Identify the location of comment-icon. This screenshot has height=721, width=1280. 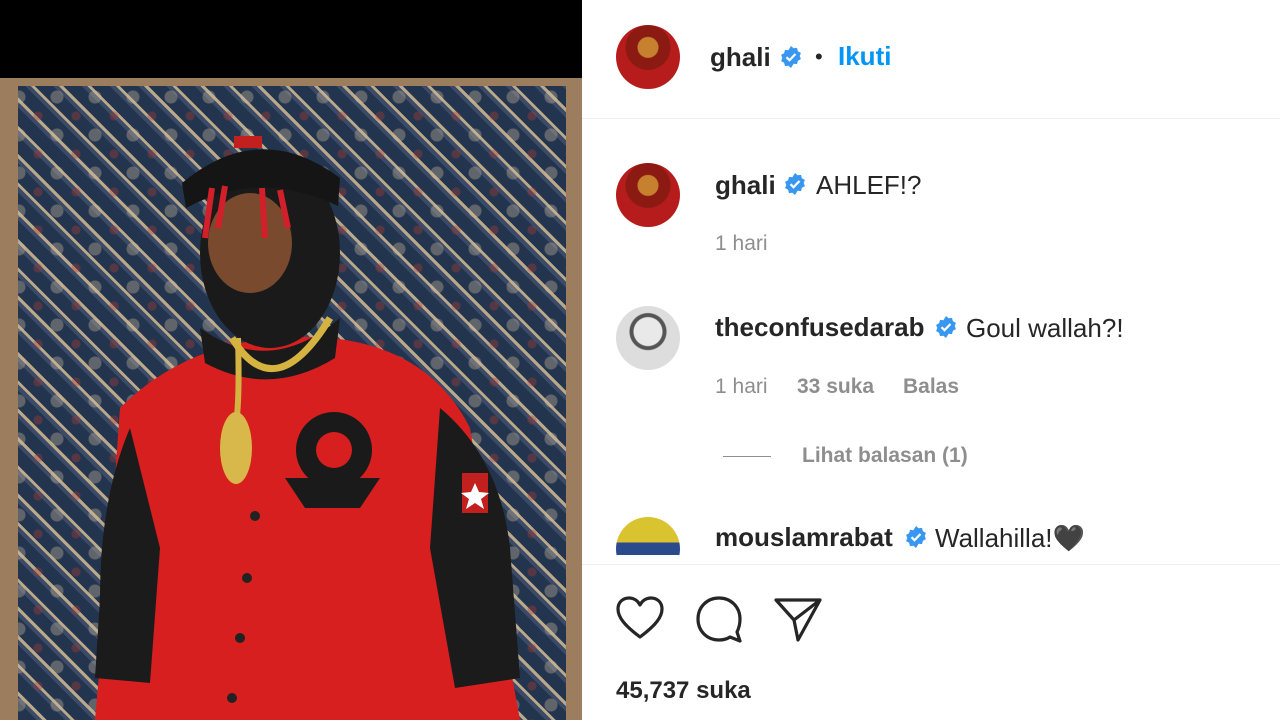
(719, 619).